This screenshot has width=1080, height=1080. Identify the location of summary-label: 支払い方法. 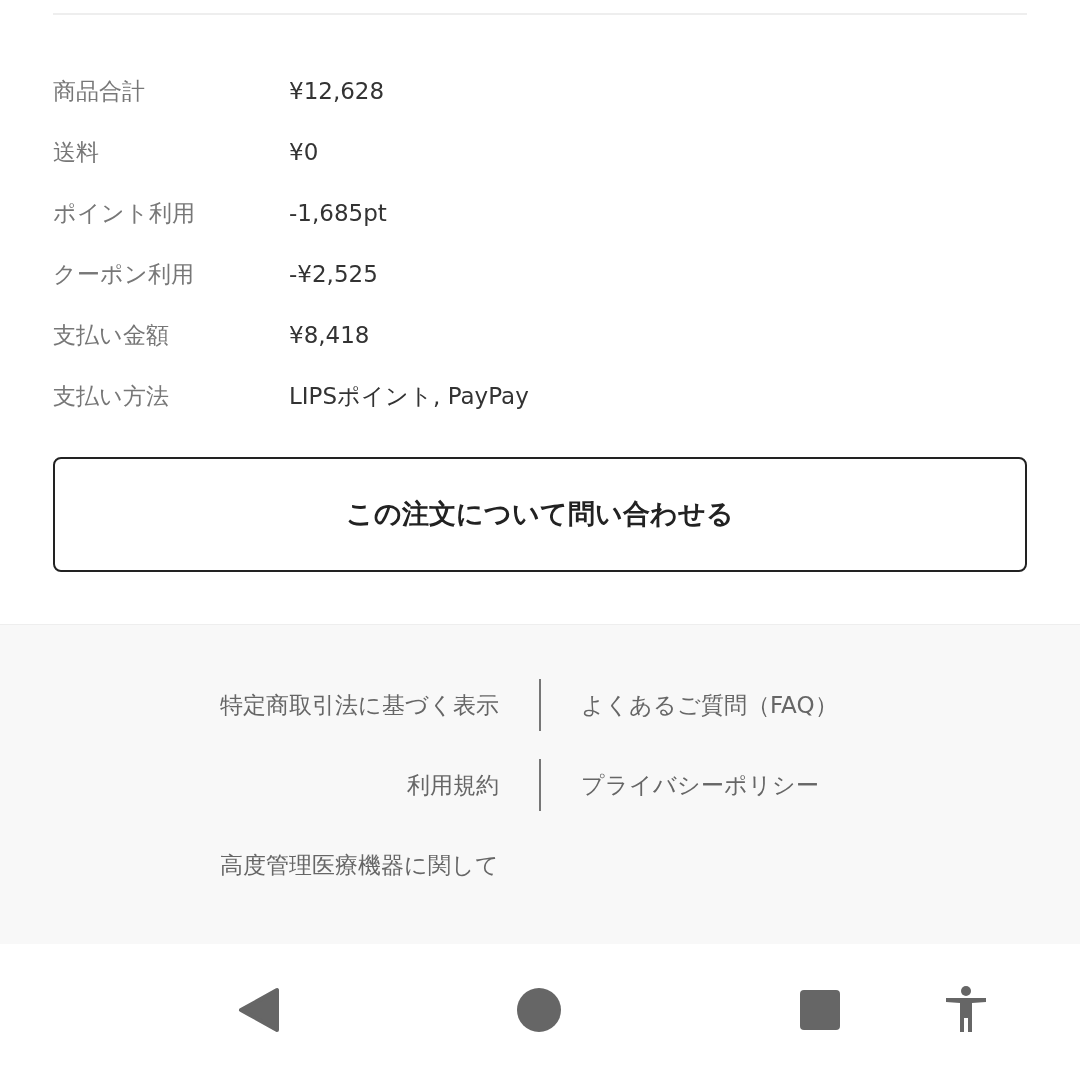
(111, 397).